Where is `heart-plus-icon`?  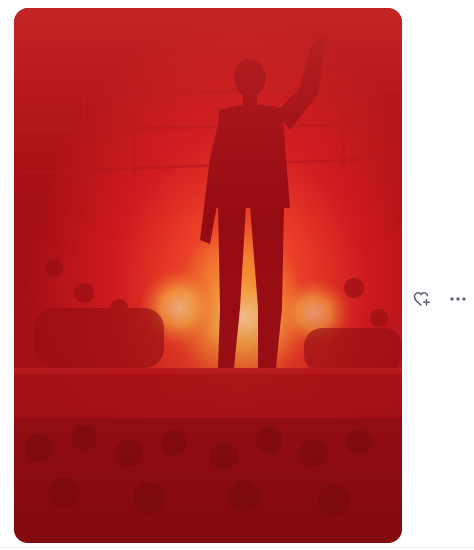
heart-plus-icon is located at coordinates (422, 299).